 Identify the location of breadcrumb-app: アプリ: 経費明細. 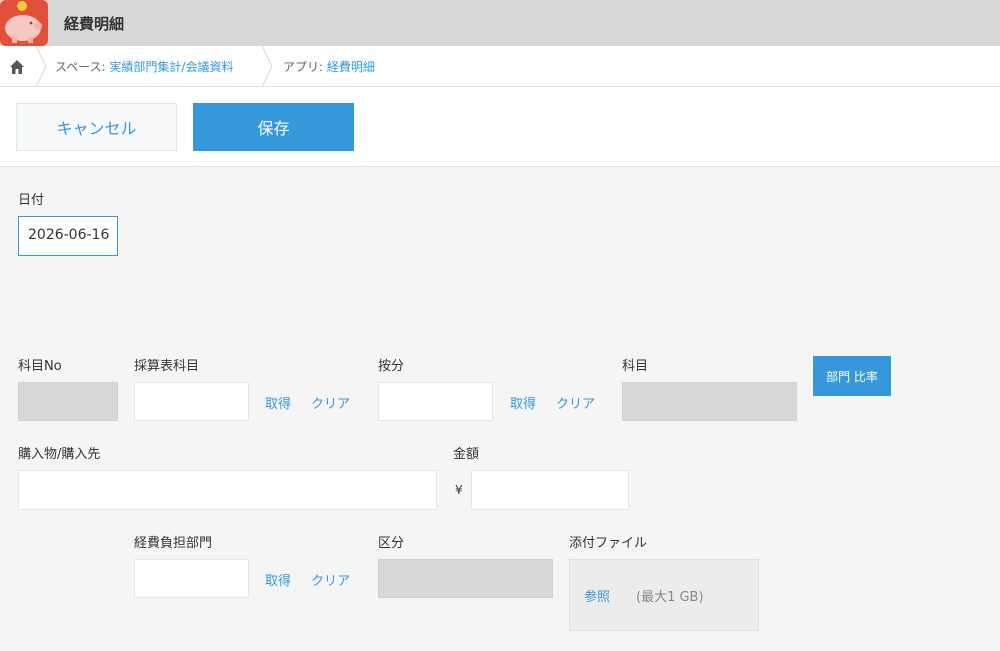
(329, 67).